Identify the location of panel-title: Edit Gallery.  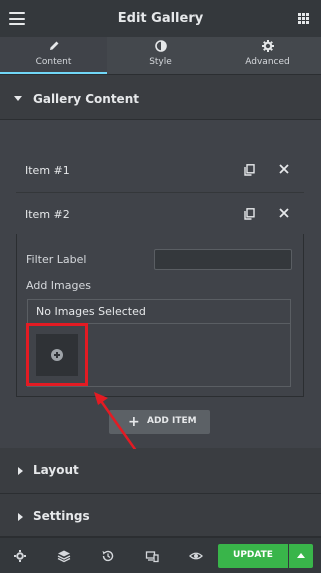
(160, 18).